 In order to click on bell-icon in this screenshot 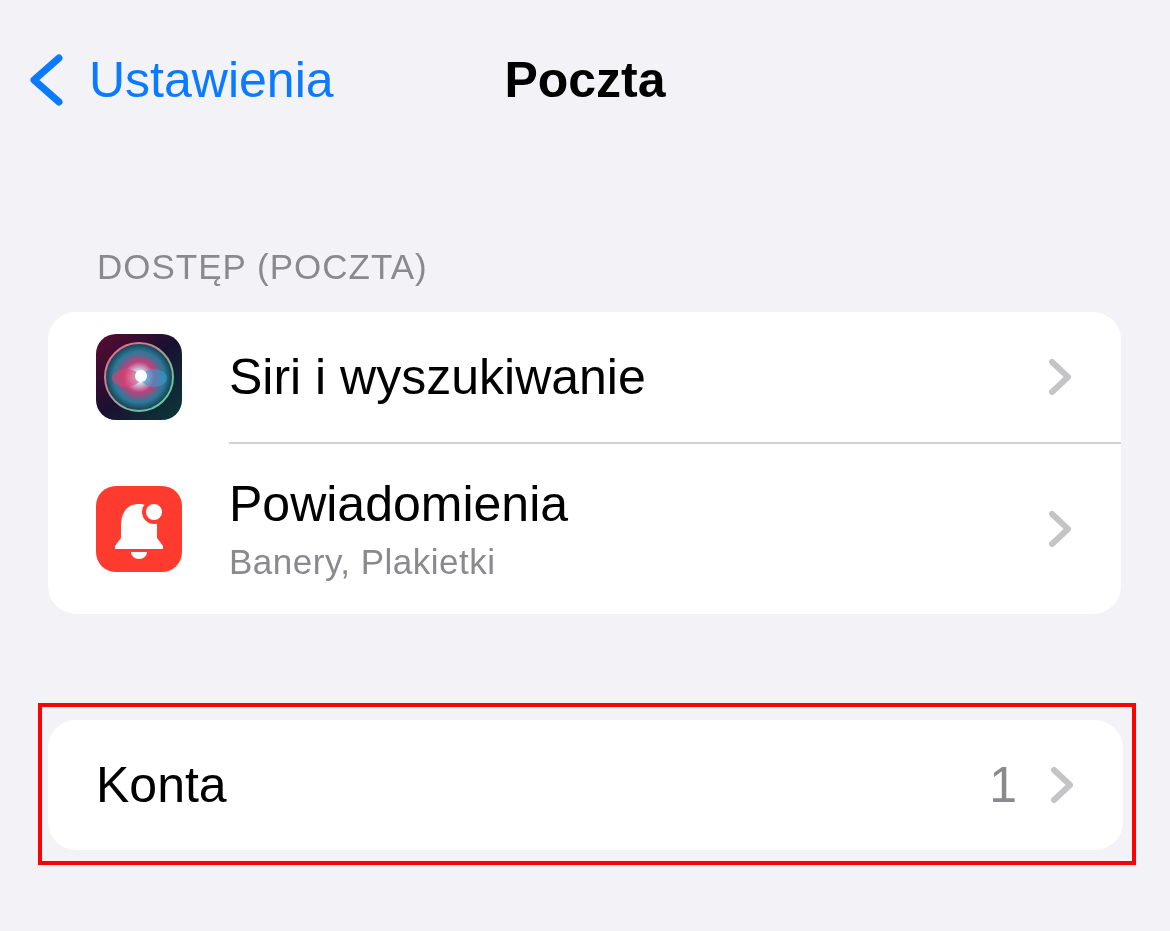, I will do `click(139, 529)`.